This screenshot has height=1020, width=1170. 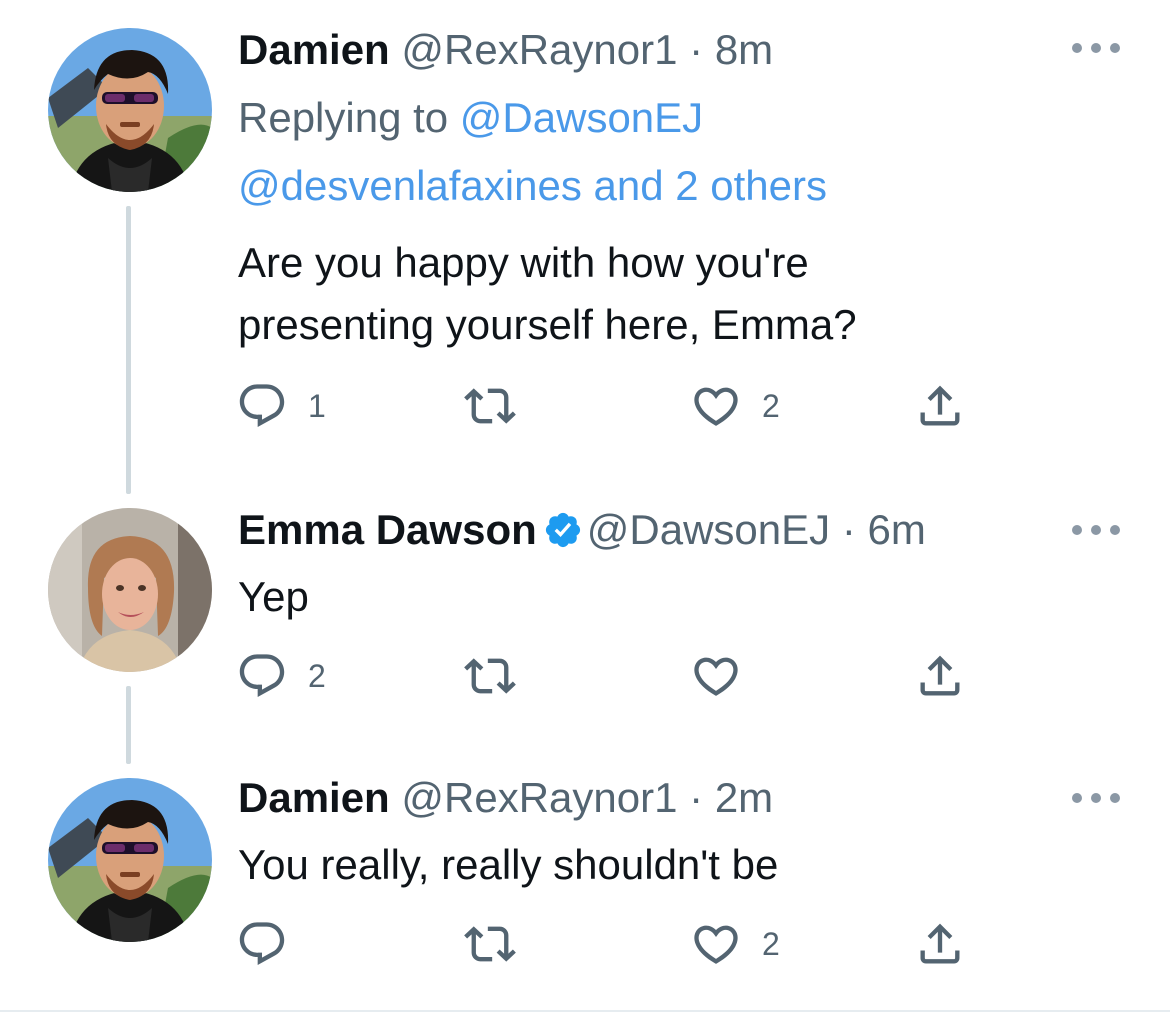 I want to click on tweet-text-line-1: Are you happy with how you're, so click(x=523, y=262).